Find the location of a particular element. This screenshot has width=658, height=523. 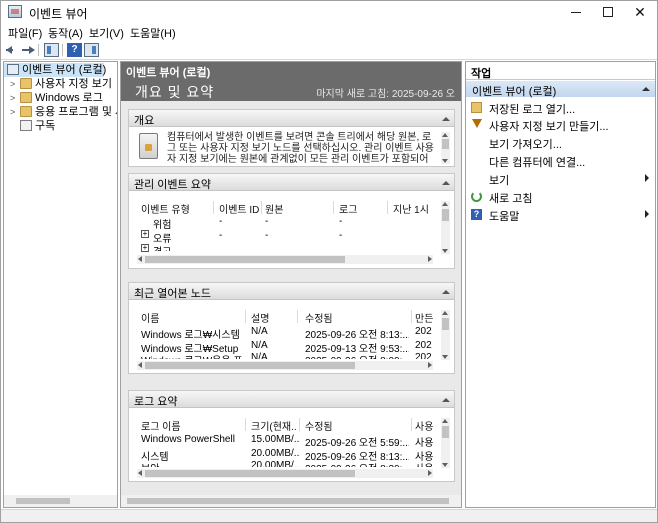

menu-view: 보기(V) is located at coordinates (106, 33).